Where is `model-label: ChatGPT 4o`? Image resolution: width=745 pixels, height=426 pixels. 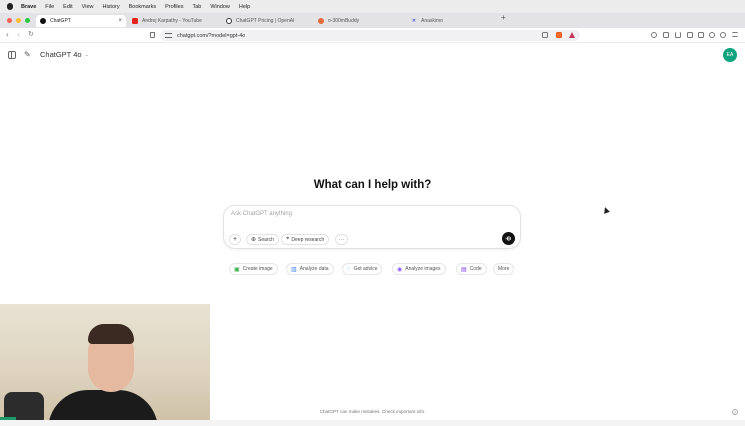 model-label: ChatGPT 4o is located at coordinates (61, 54).